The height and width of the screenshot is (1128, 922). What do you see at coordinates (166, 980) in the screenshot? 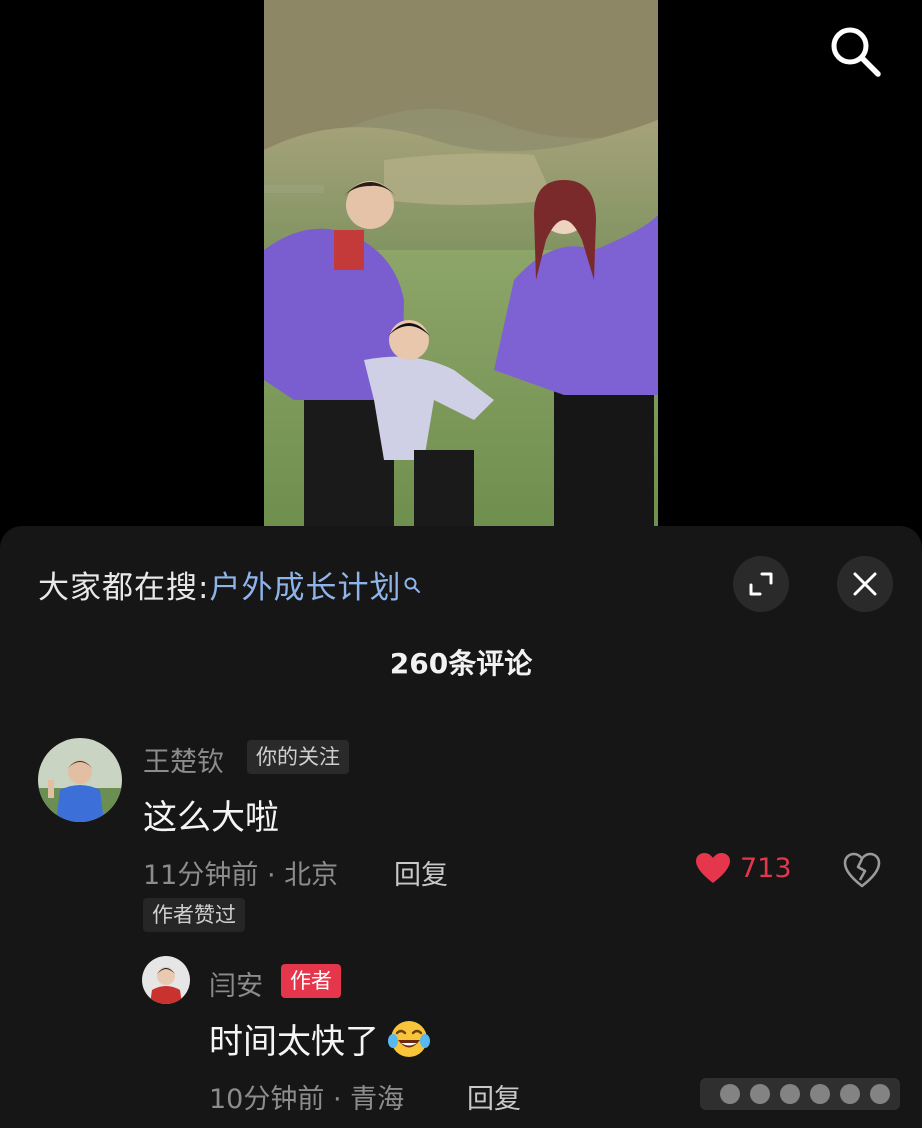
I see `reply-avatar` at bounding box center [166, 980].